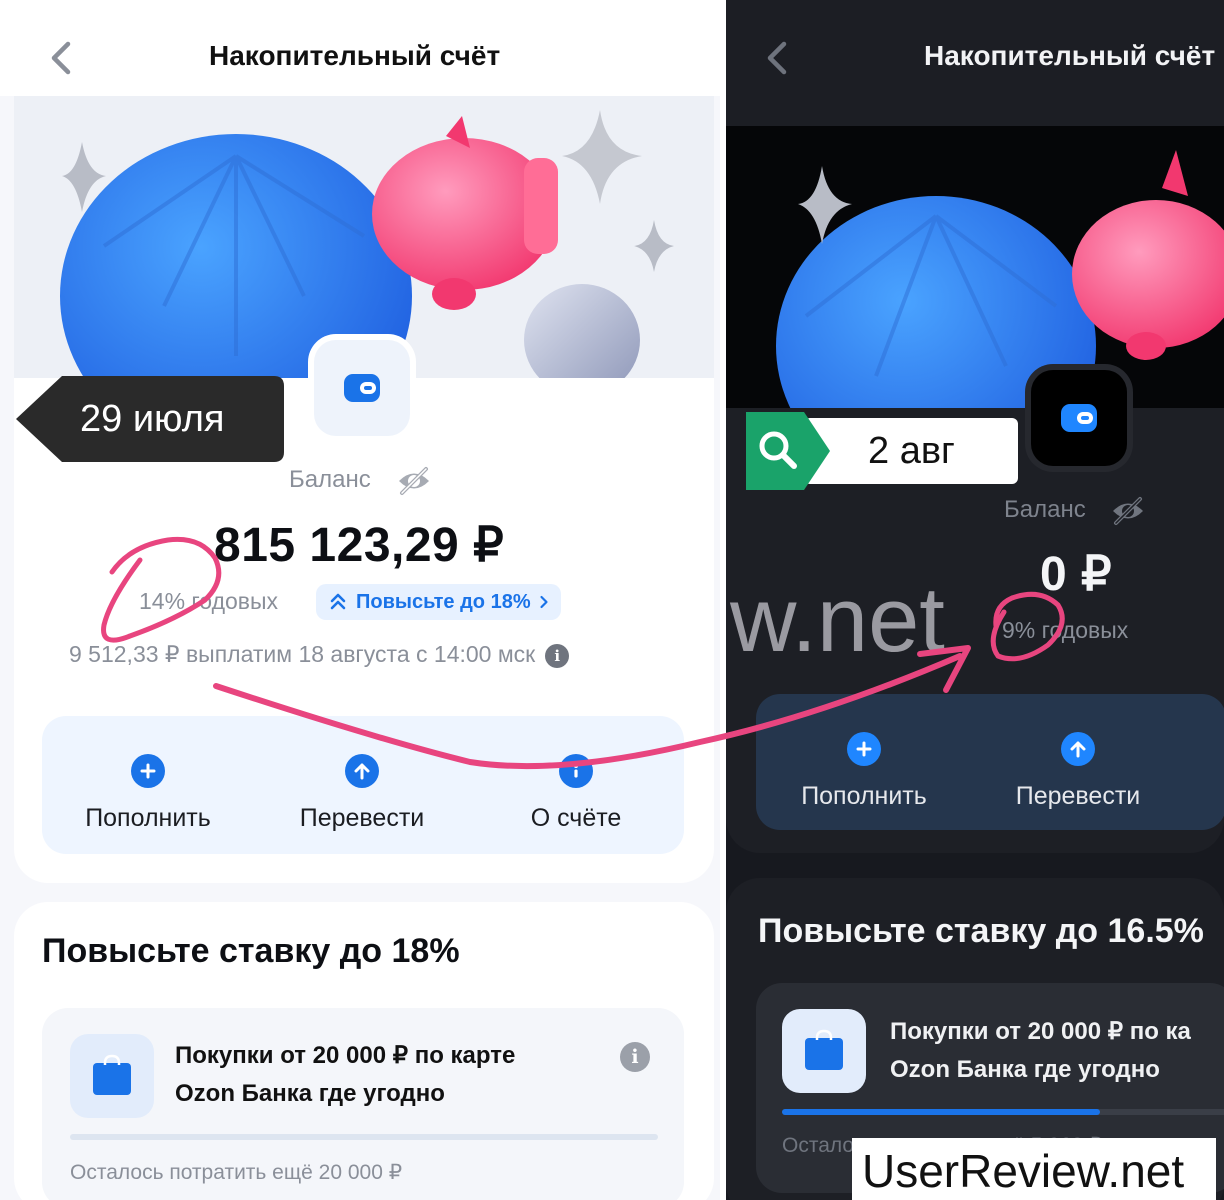 The width and height of the screenshot is (1224, 1200). Describe the element at coordinates (1027, 626) in the screenshot. I see `circle-mark-right` at that location.